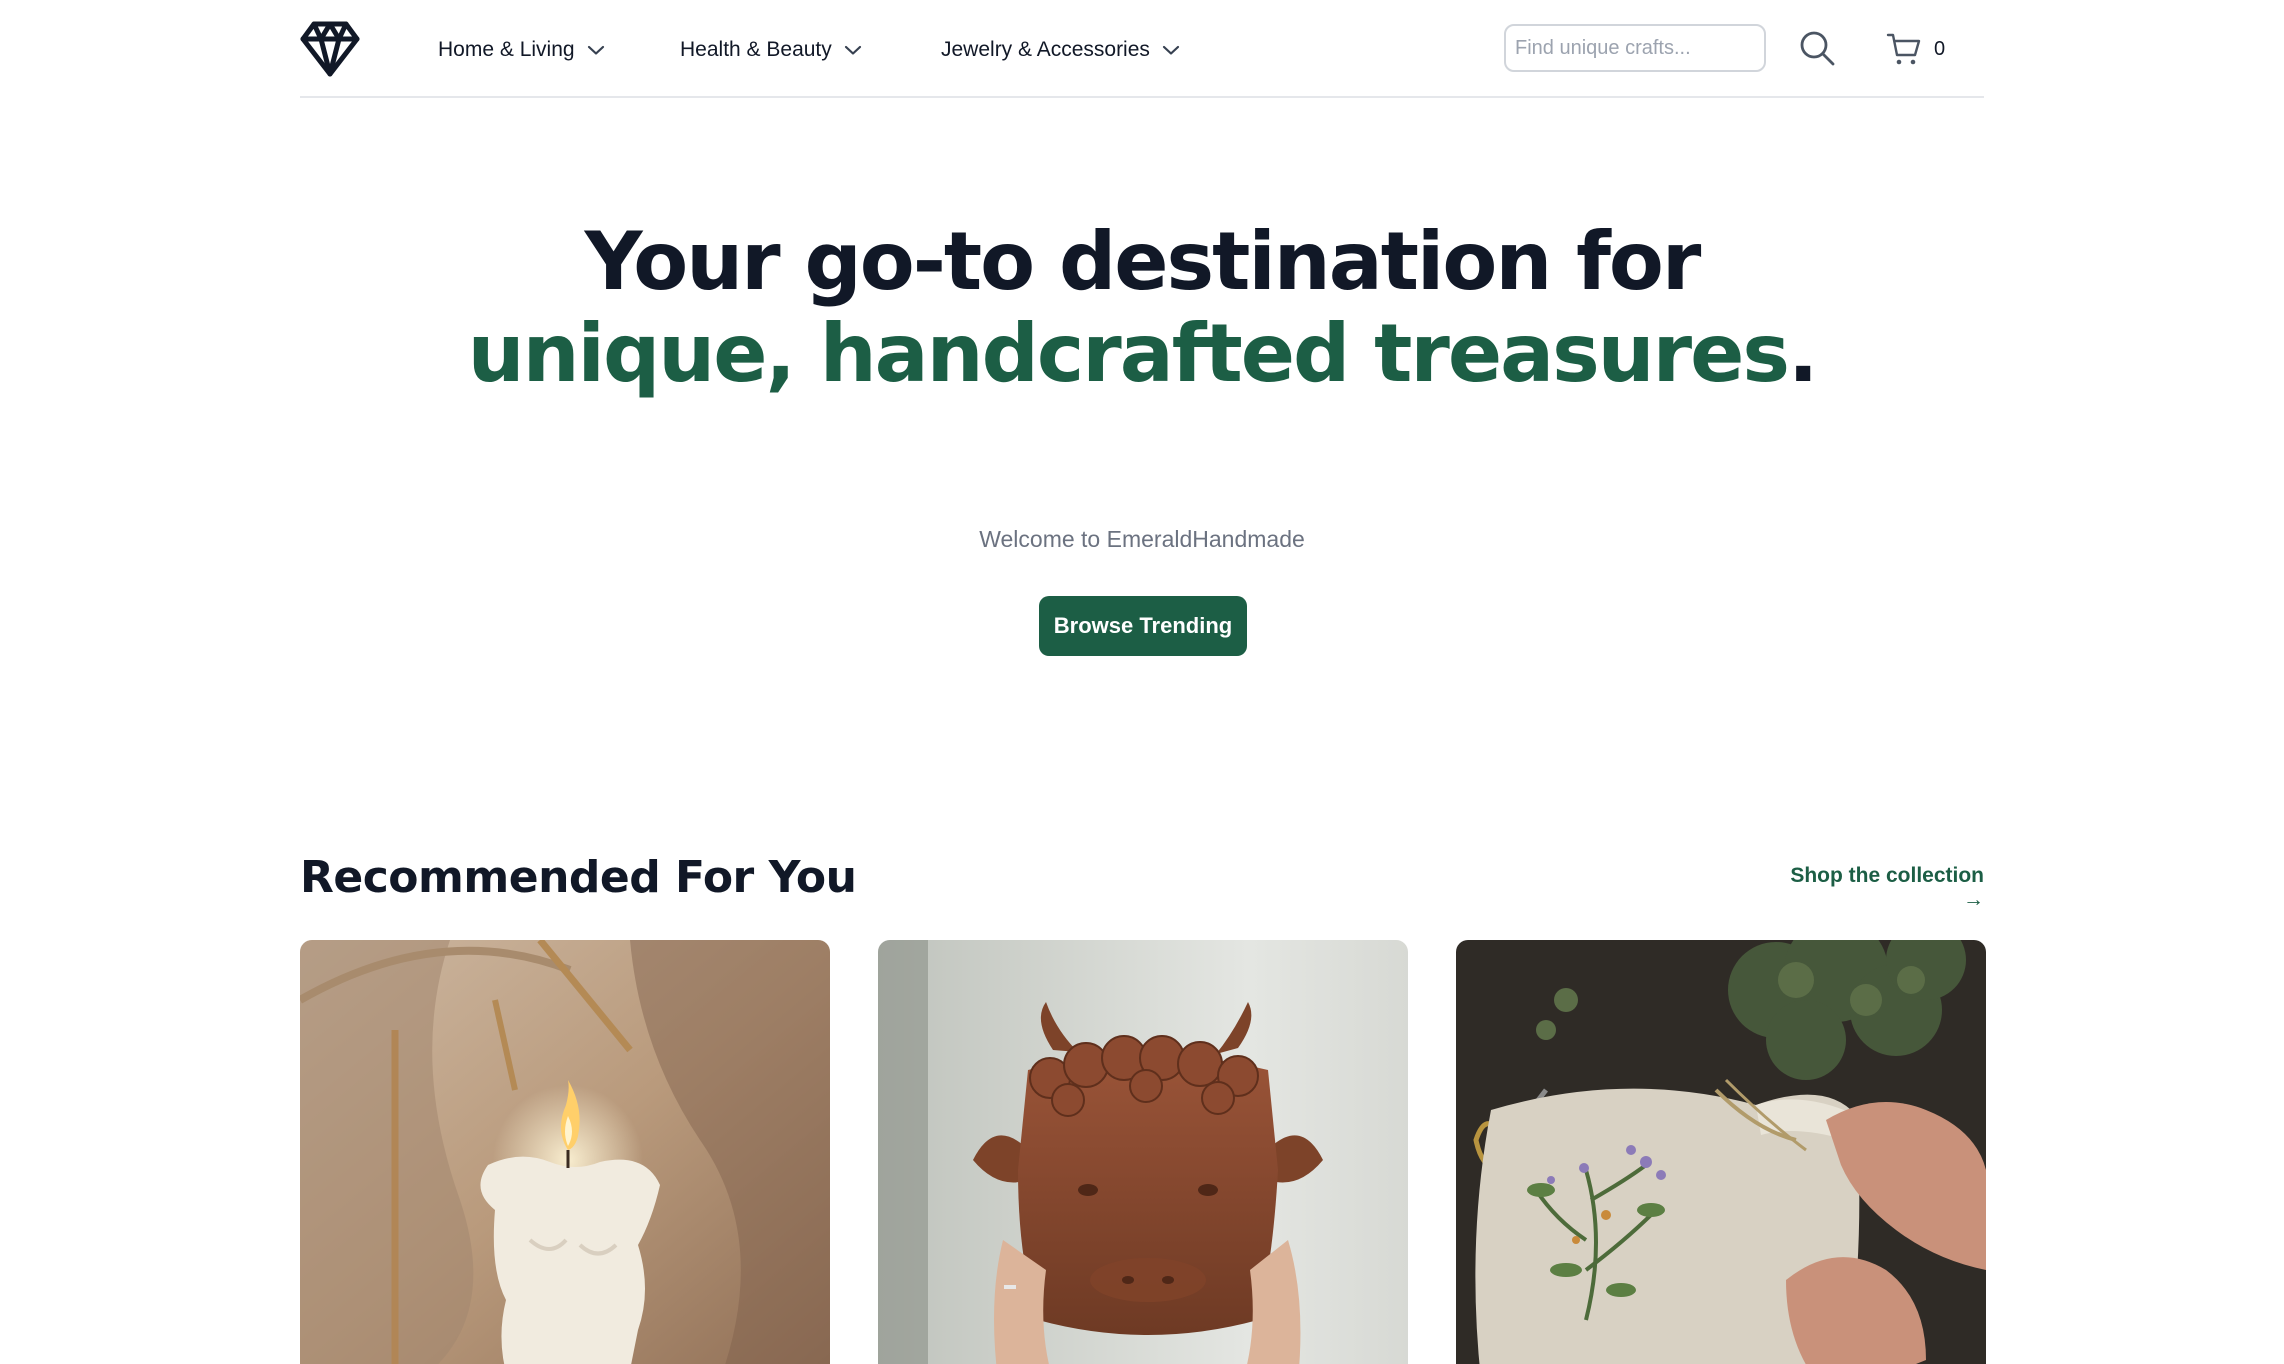  Describe the element at coordinates (1880, 888) in the screenshot. I see `shop-collection-link: Shop the collection →` at that location.